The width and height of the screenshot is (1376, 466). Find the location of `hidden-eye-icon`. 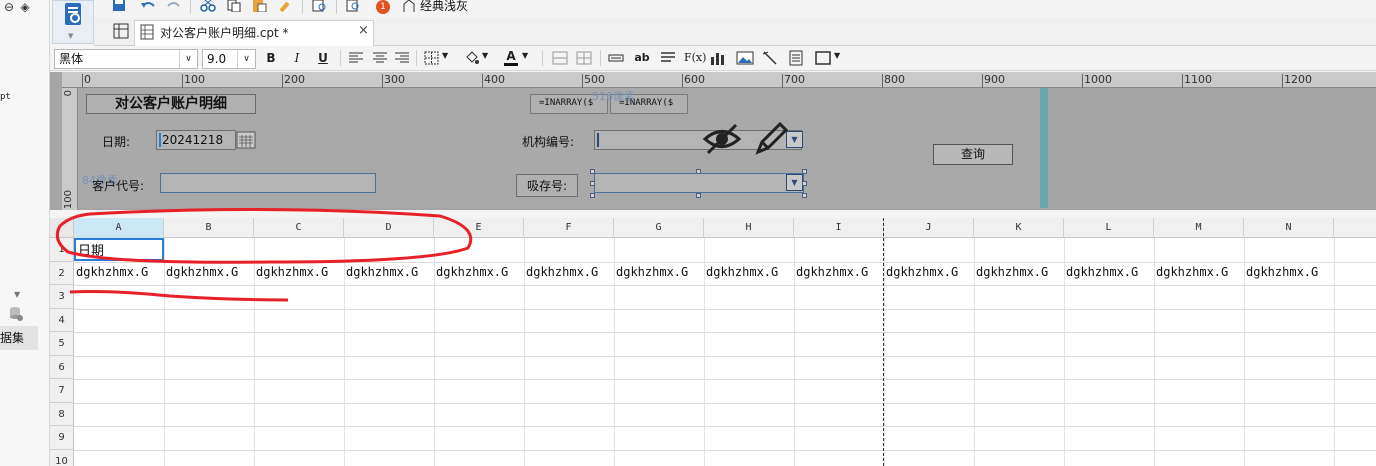

hidden-eye-icon is located at coordinates (722, 139).